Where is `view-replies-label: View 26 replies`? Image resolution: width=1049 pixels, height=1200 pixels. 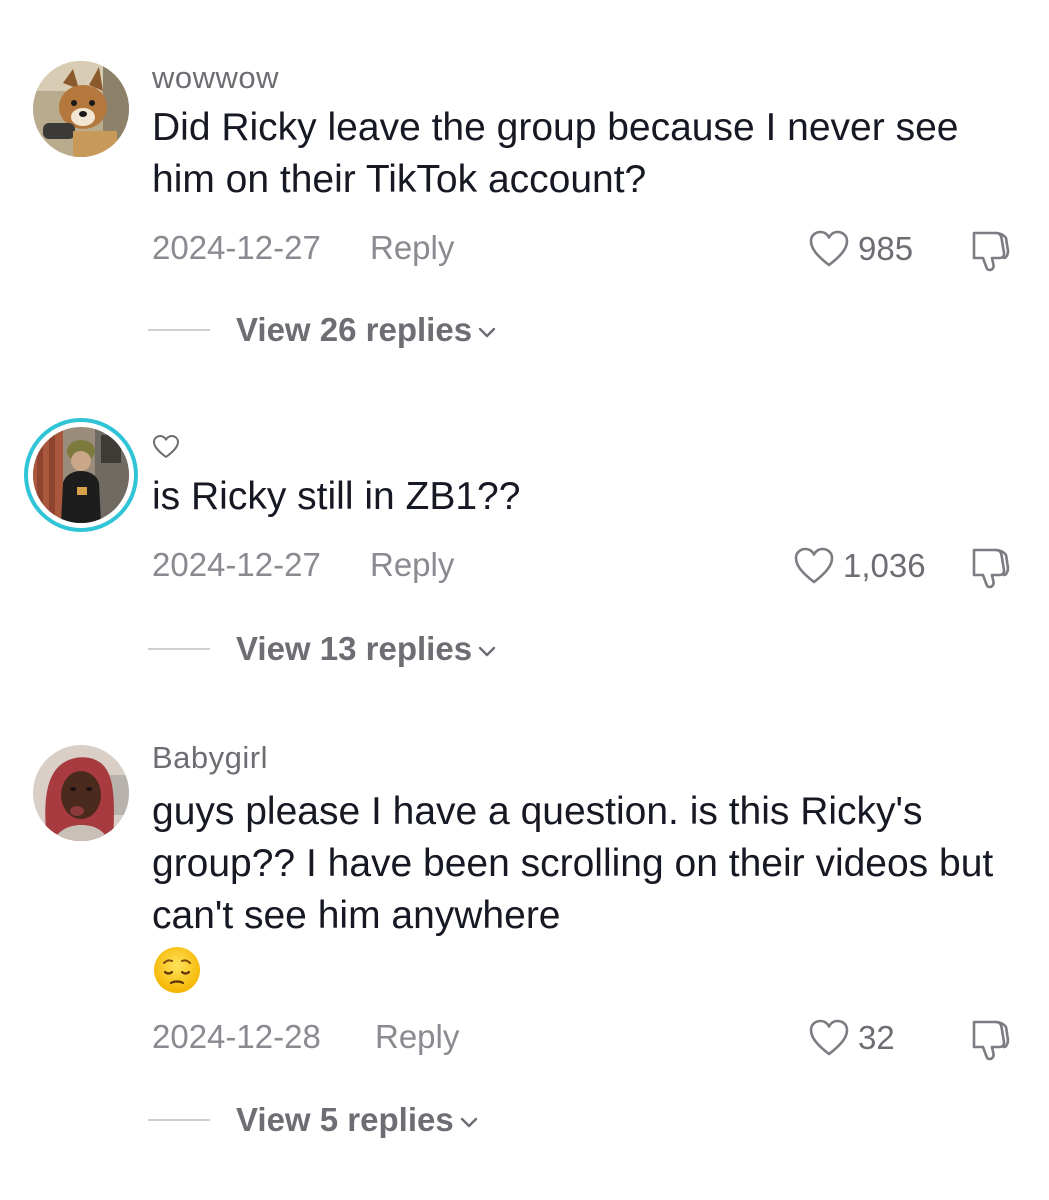 view-replies-label: View 26 replies is located at coordinates (354, 329).